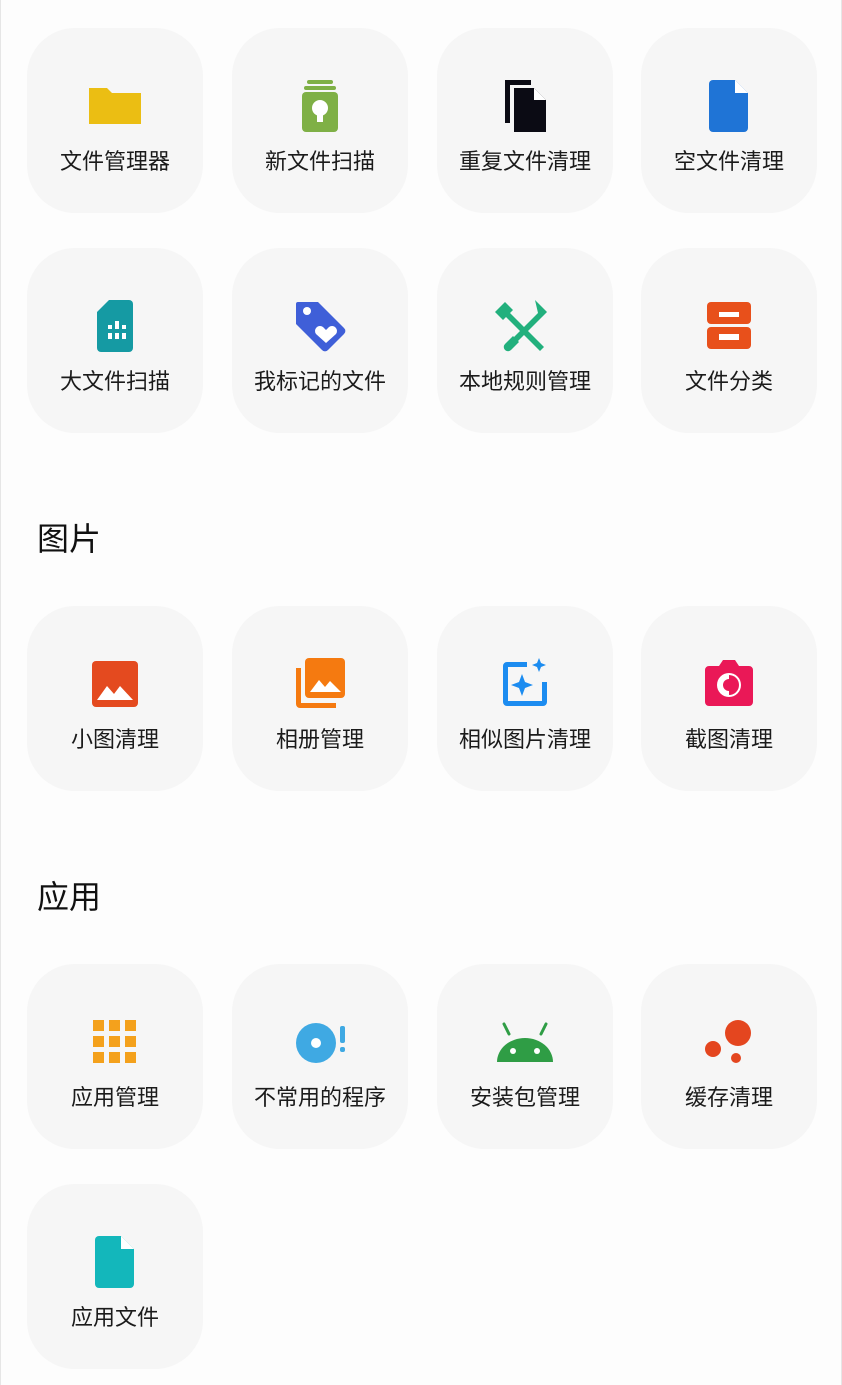 The width and height of the screenshot is (842, 1385). Describe the element at coordinates (525, 326) in the screenshot. I see `tools-icon` at that location.